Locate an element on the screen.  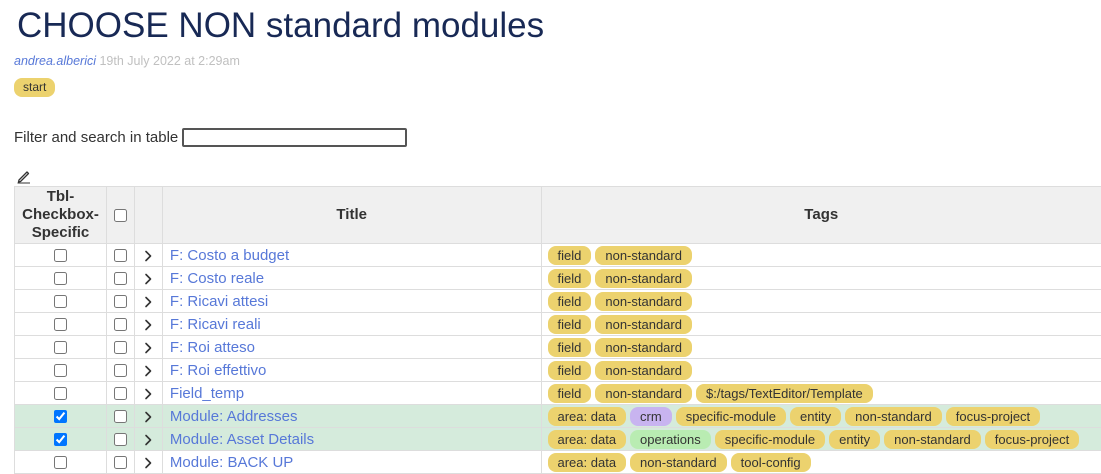
tag-pill: $:/tags/TextEditor/Template is located at coordinates (784, 393).